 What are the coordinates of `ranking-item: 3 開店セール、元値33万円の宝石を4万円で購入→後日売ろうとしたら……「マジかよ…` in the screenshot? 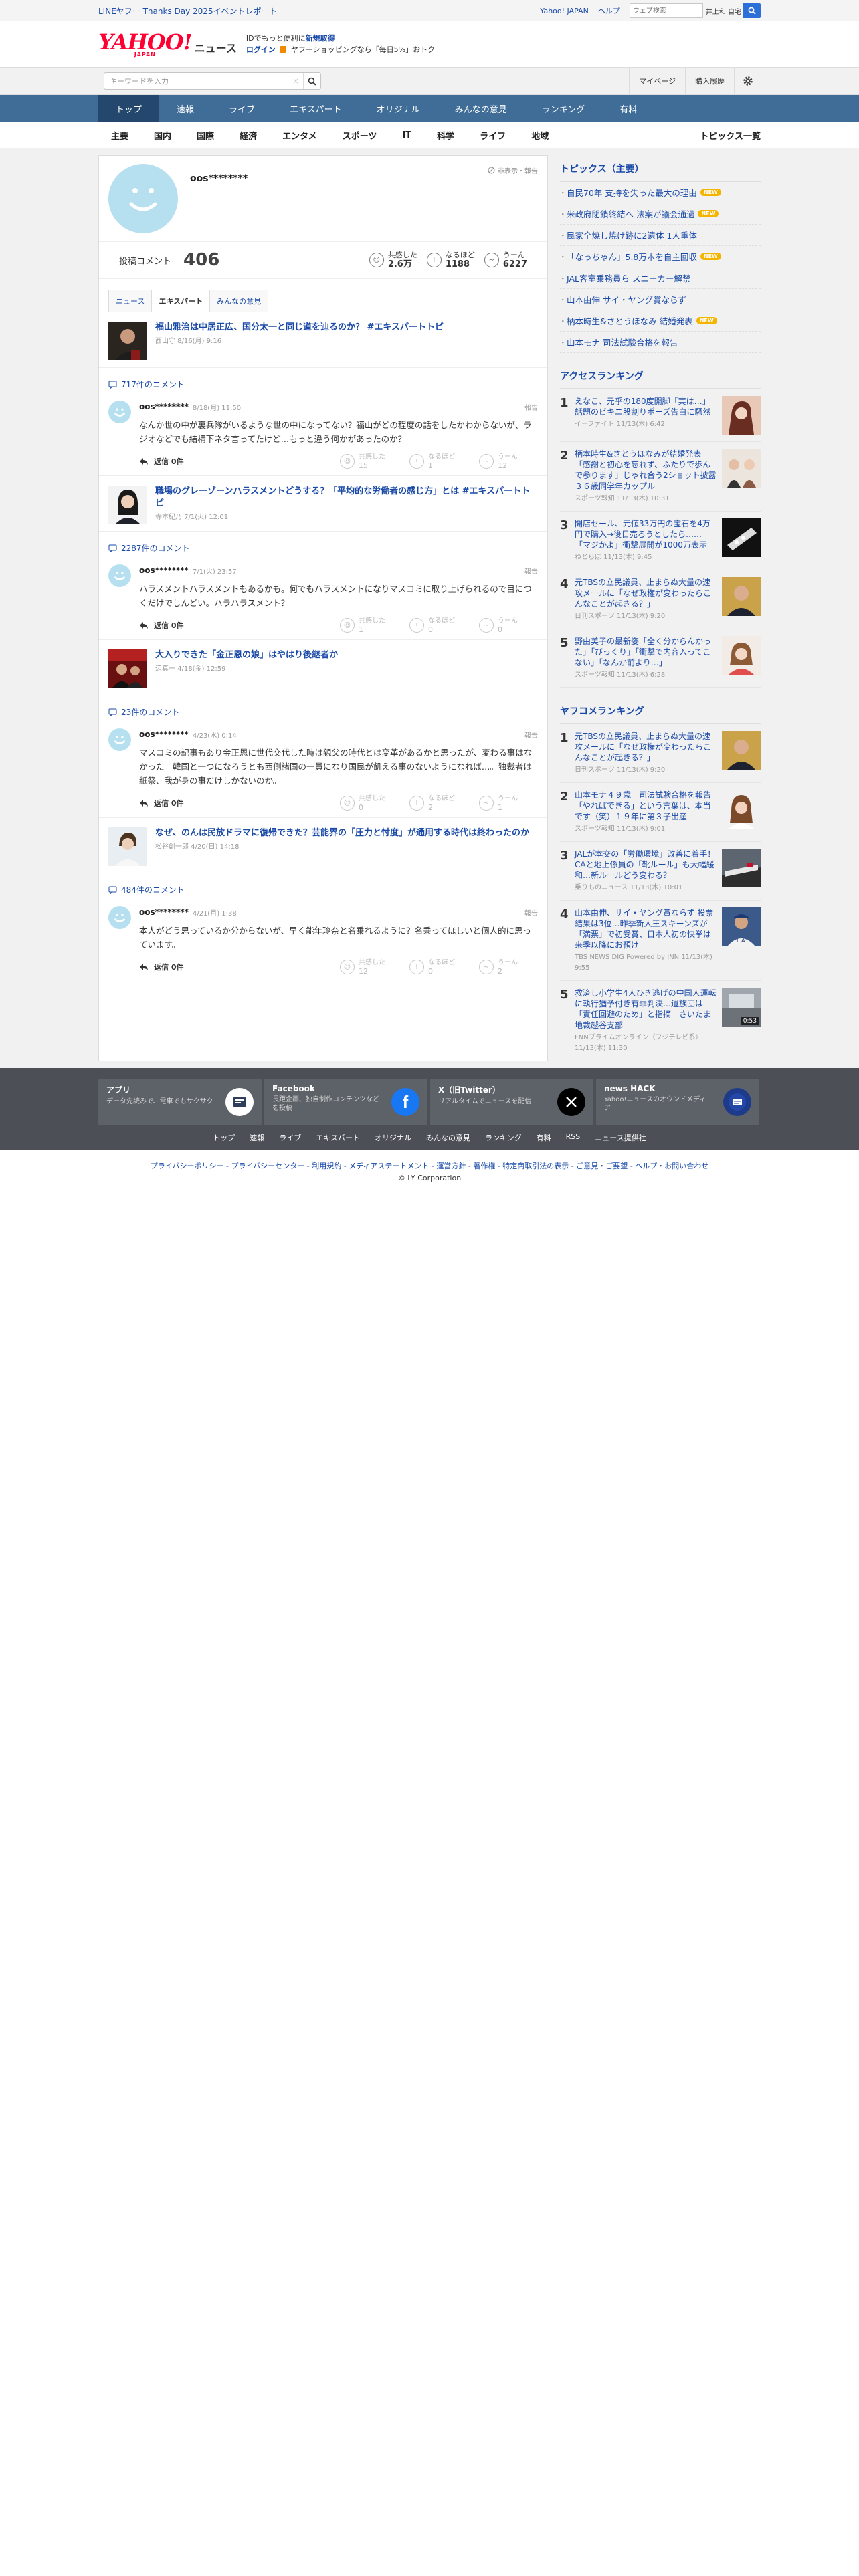 It's located at (660, 541).